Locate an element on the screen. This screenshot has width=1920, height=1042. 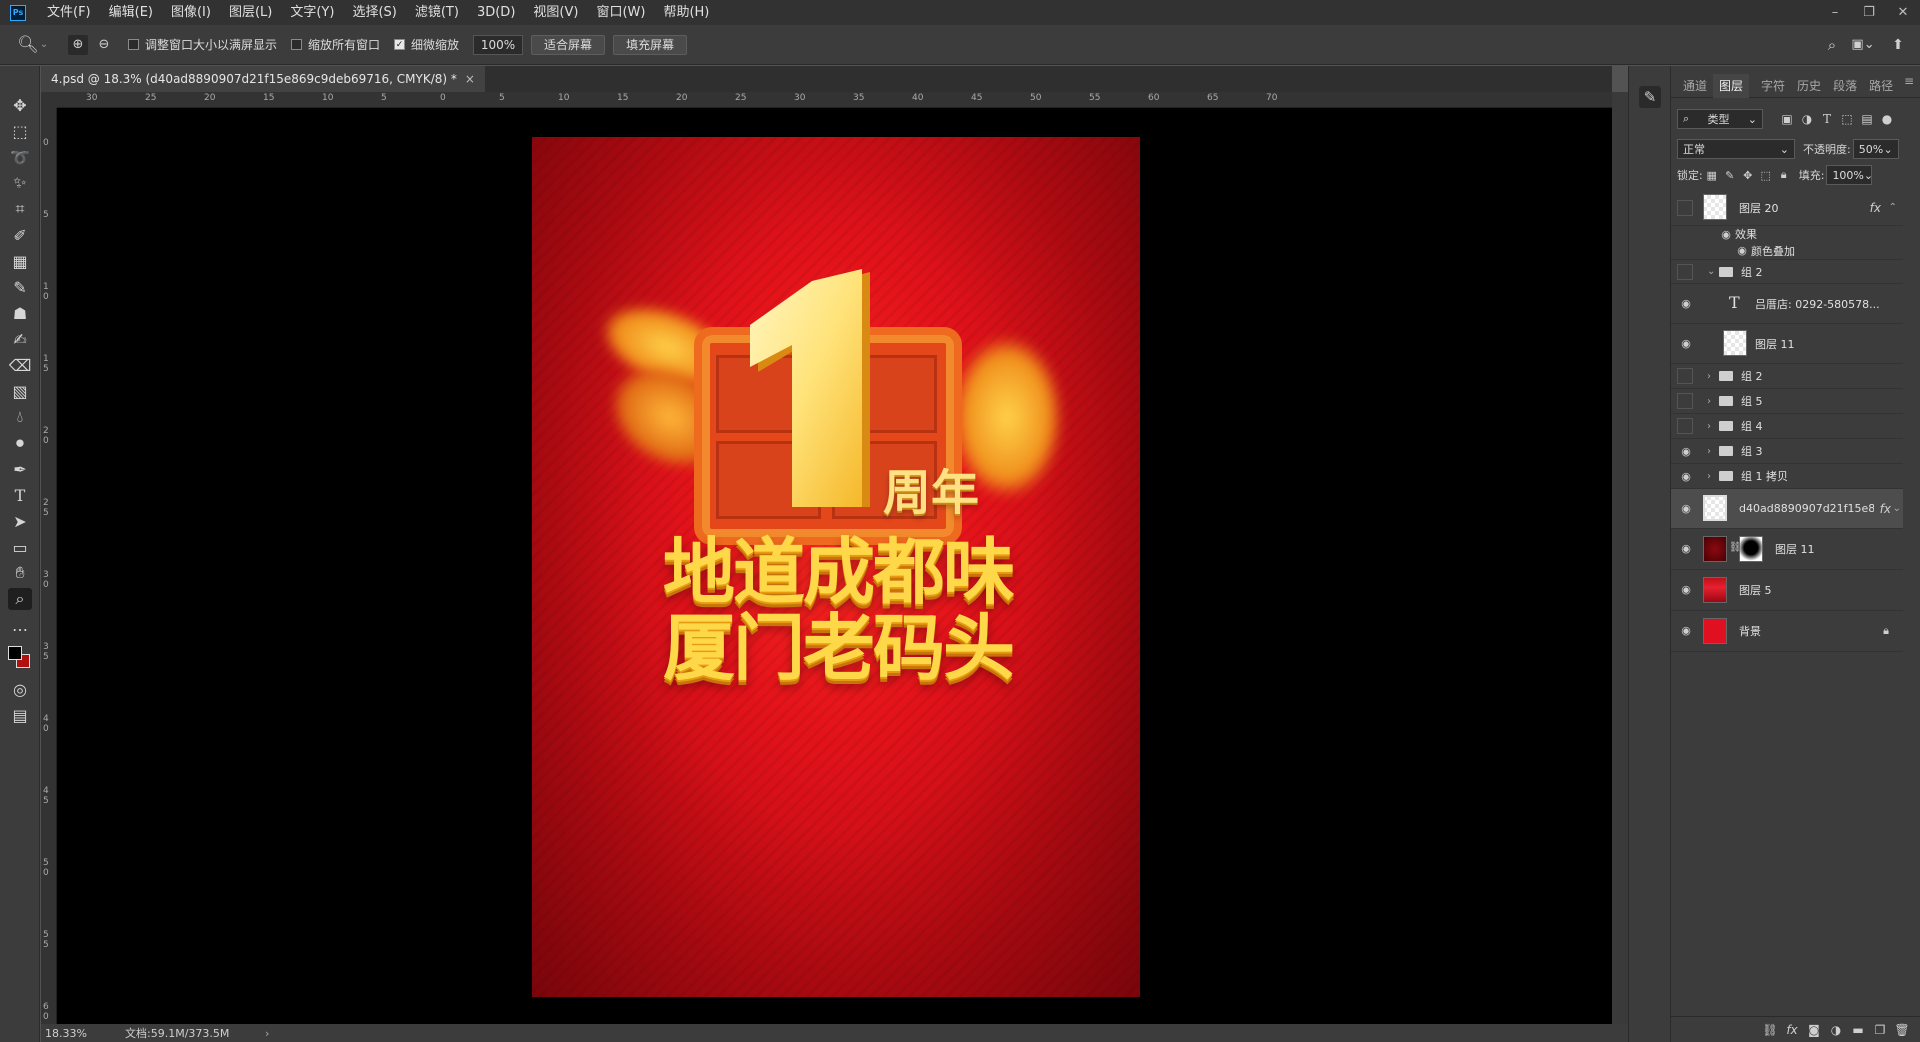
brush-settings-icon: ✎ is located at coordinates (1650, 97).